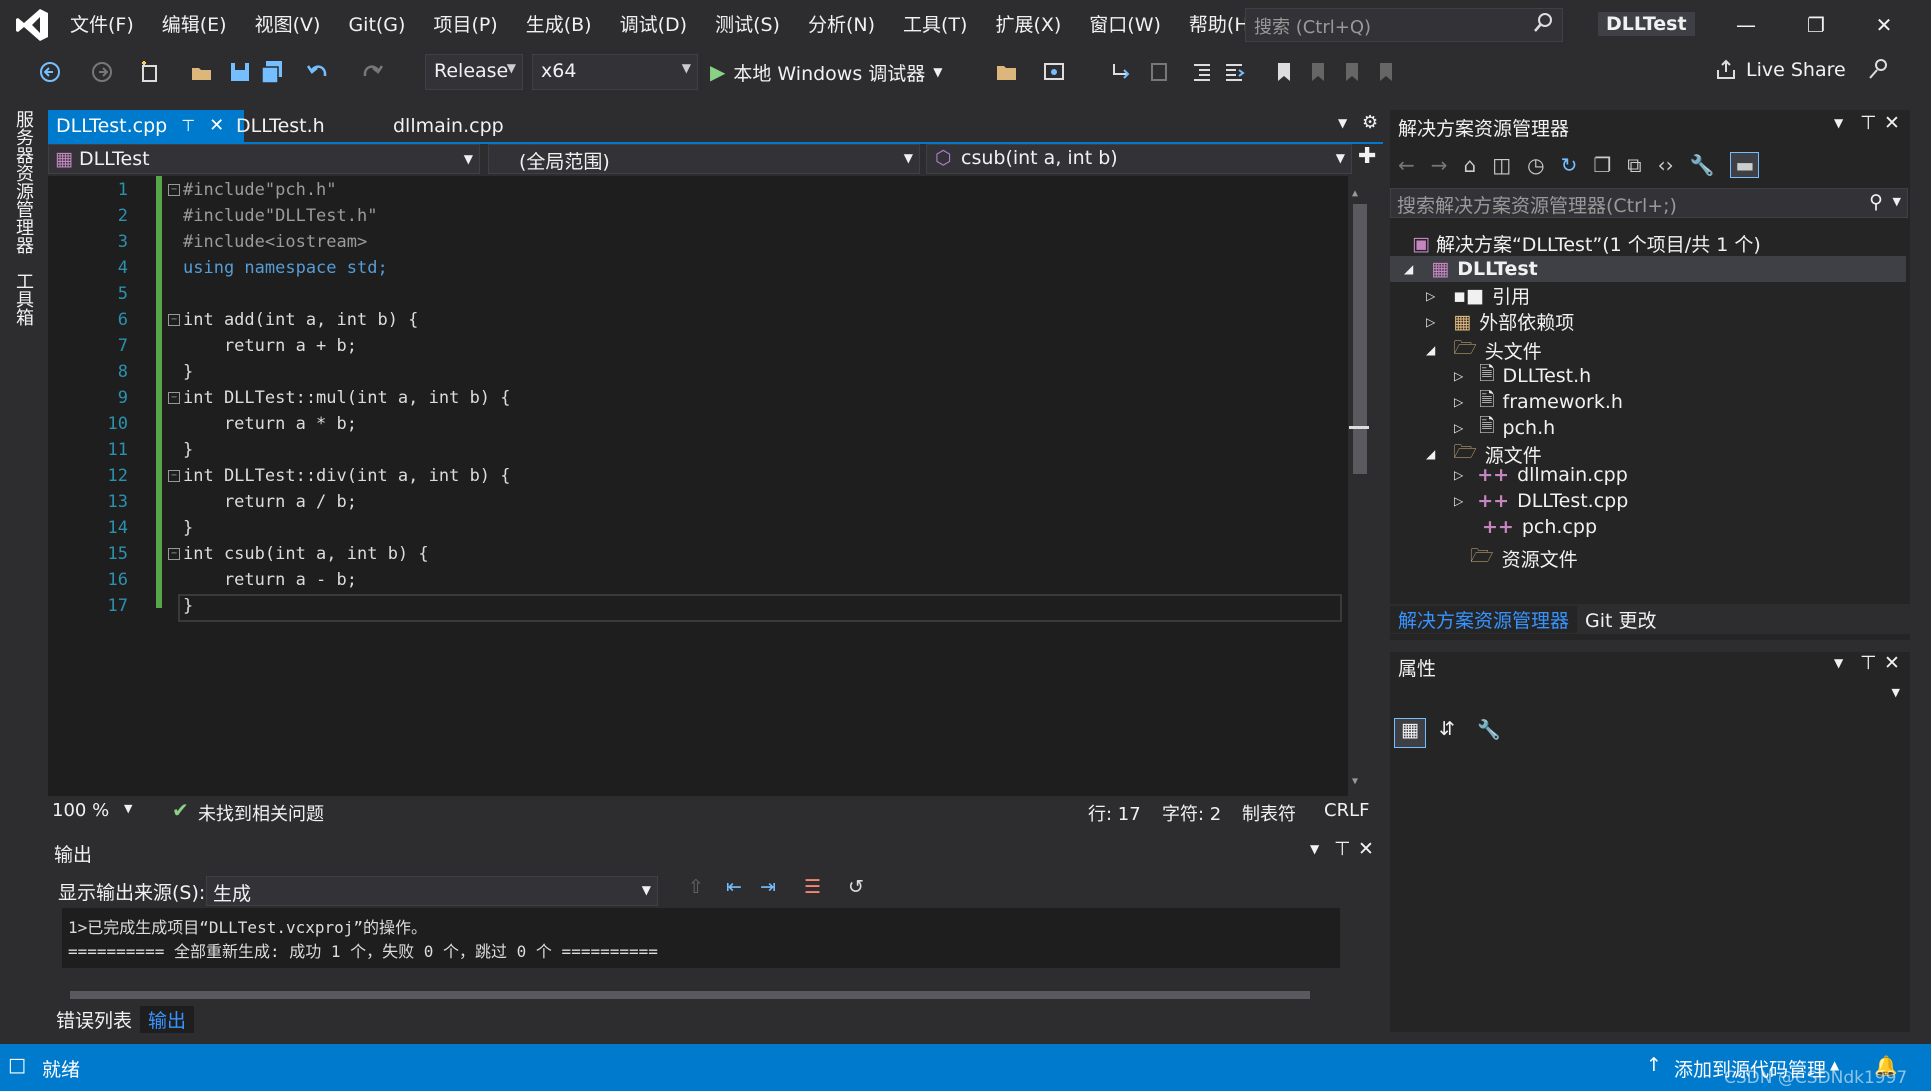  Describe the element at coordinates (1367, 156) in the screenshot. I see `split-window-icon: ✚` at that location.